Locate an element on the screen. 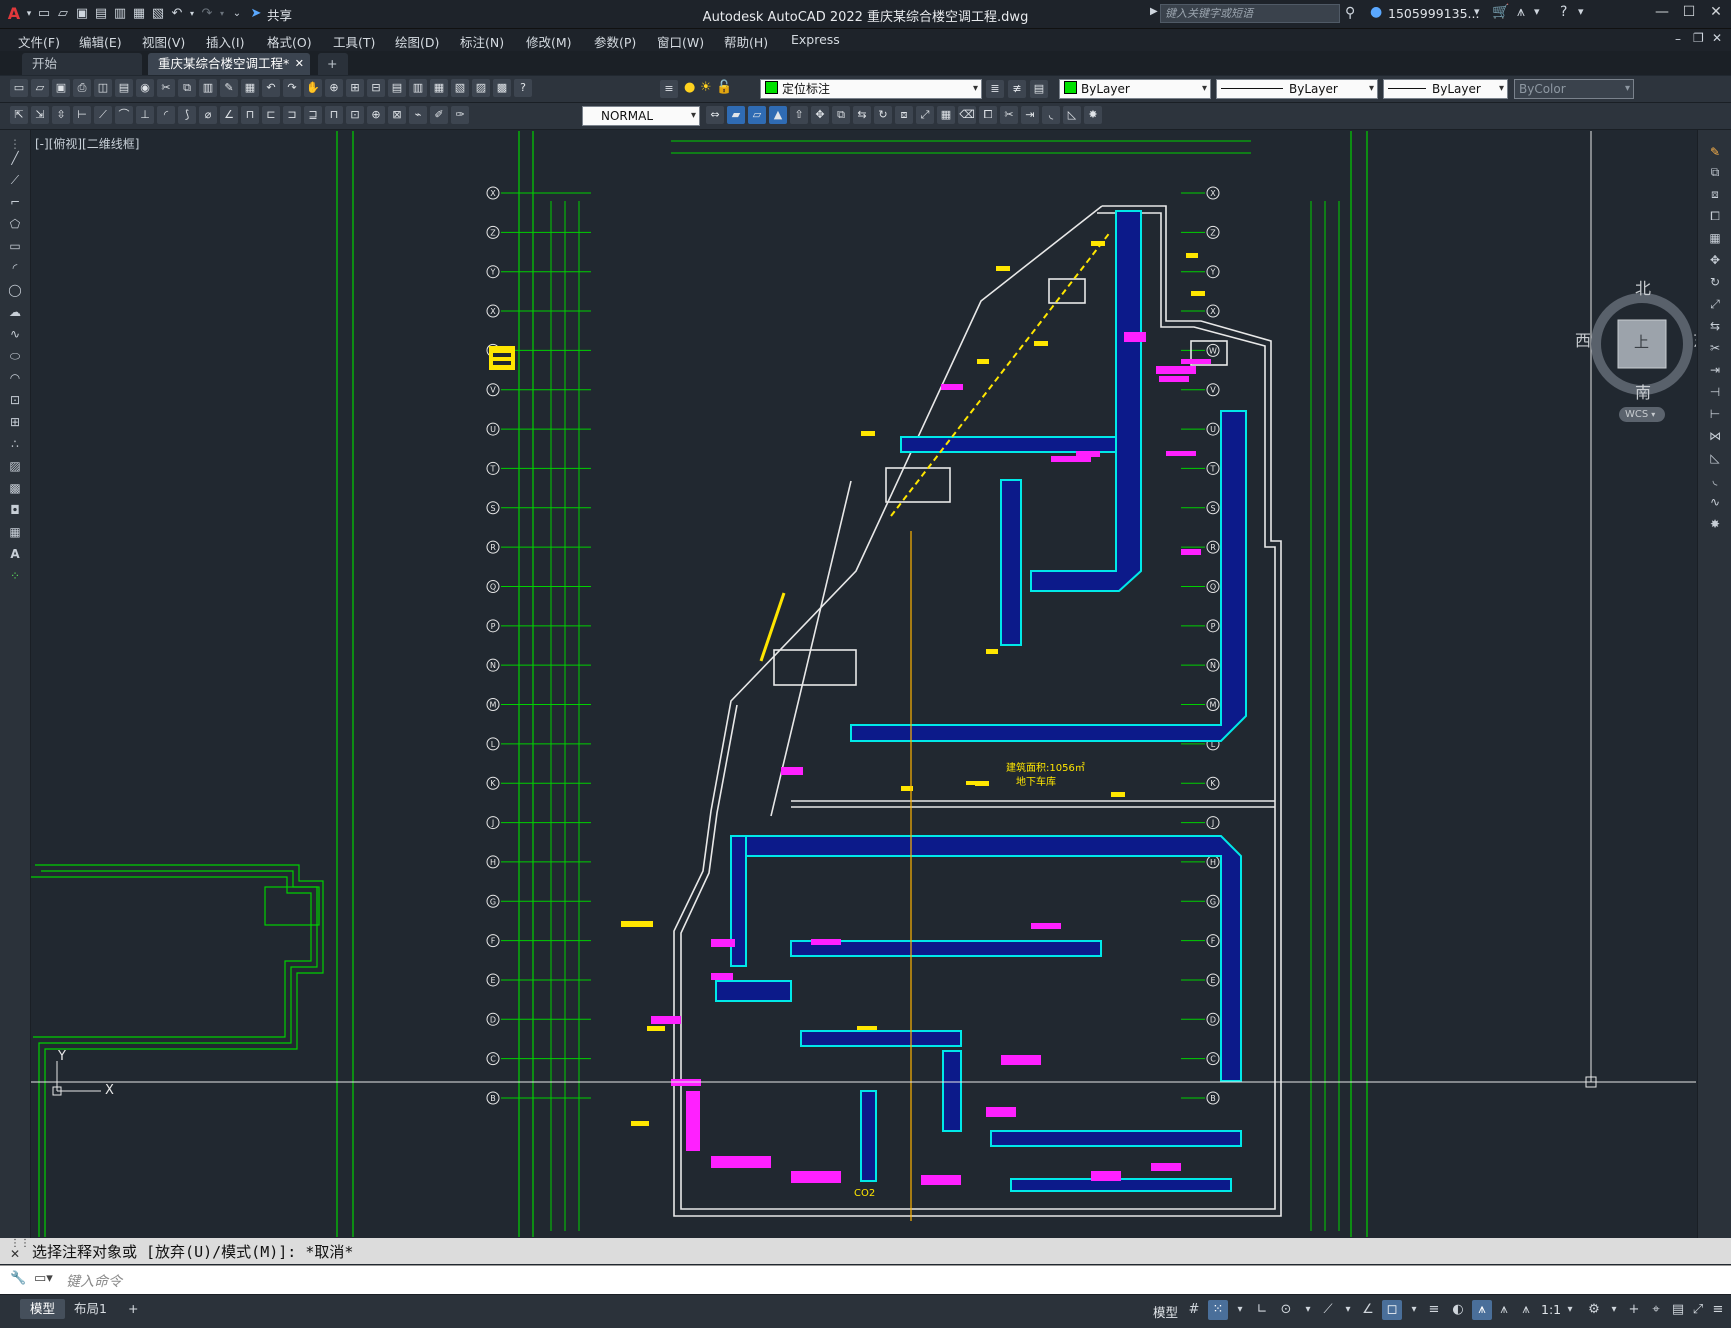  save-icon: ▣ is located at coordinates (82, 14).